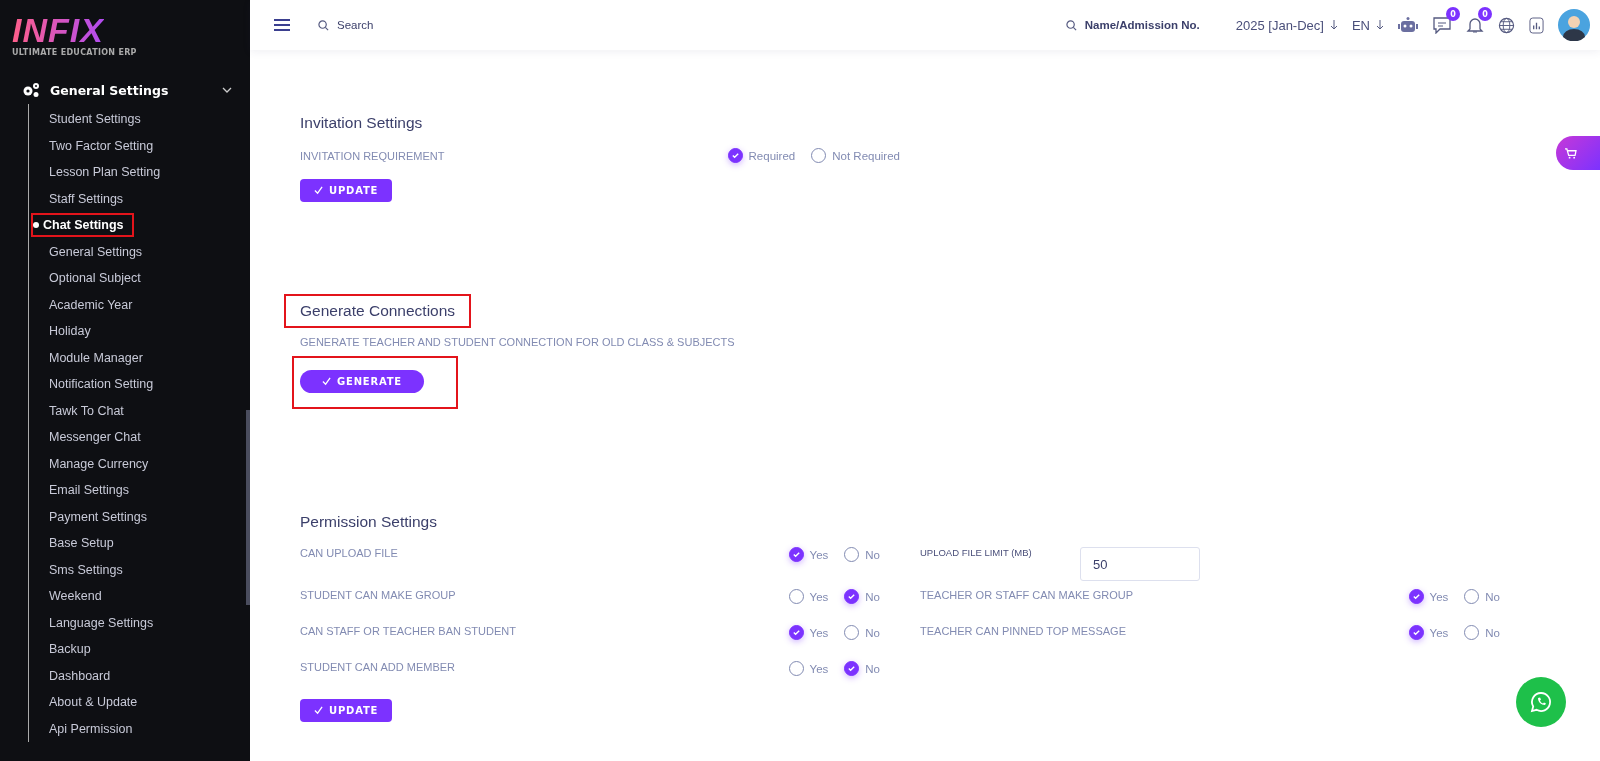  What do you see at coordinates (1536, 25) in the screenshot?
I see `chart-icon` at bounding box center [1536, 25].